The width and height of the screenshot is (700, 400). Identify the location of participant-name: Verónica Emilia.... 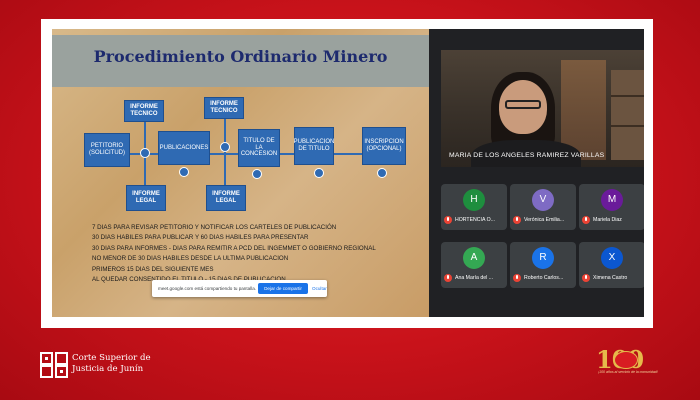
(544, 220).